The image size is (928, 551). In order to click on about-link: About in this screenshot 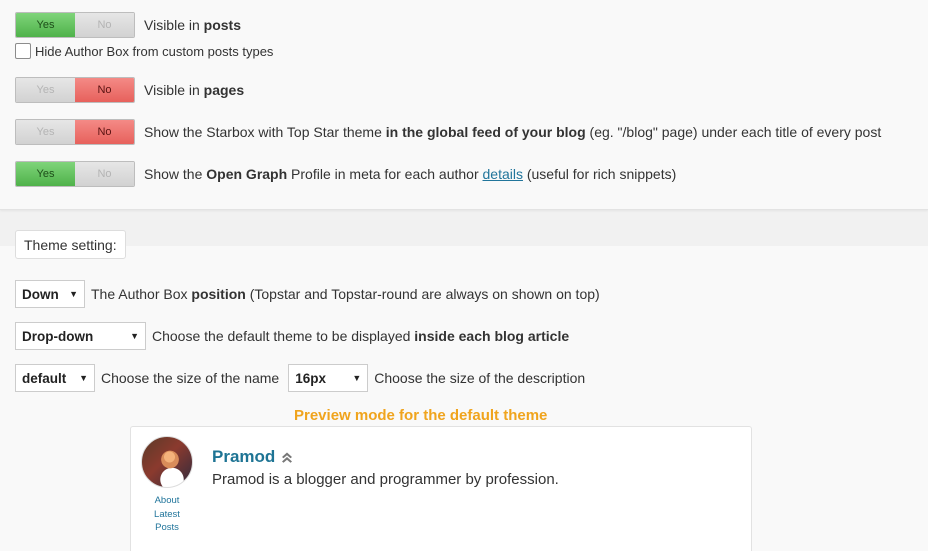, I will do `click(167, 501)`.